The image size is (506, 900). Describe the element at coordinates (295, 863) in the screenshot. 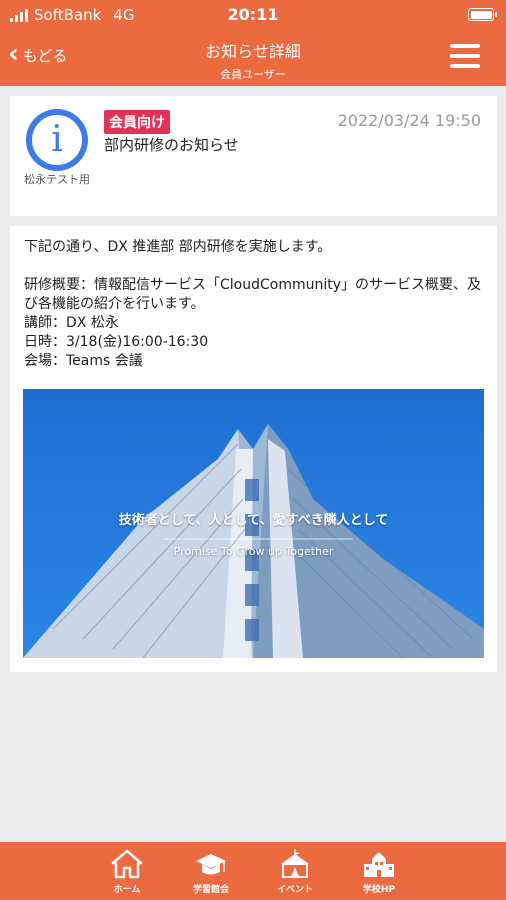

I see `tent-icon` at that location.